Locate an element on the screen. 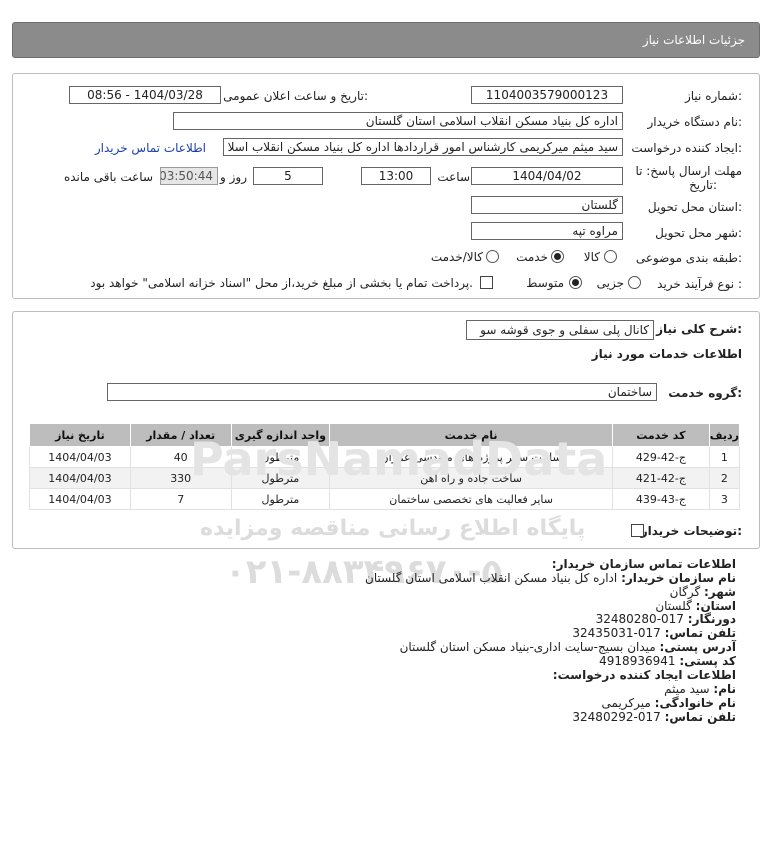 The width and height of the screenshot is (770, 845). contact-phone: 017-32435031 is located at coordinates (616, 633).